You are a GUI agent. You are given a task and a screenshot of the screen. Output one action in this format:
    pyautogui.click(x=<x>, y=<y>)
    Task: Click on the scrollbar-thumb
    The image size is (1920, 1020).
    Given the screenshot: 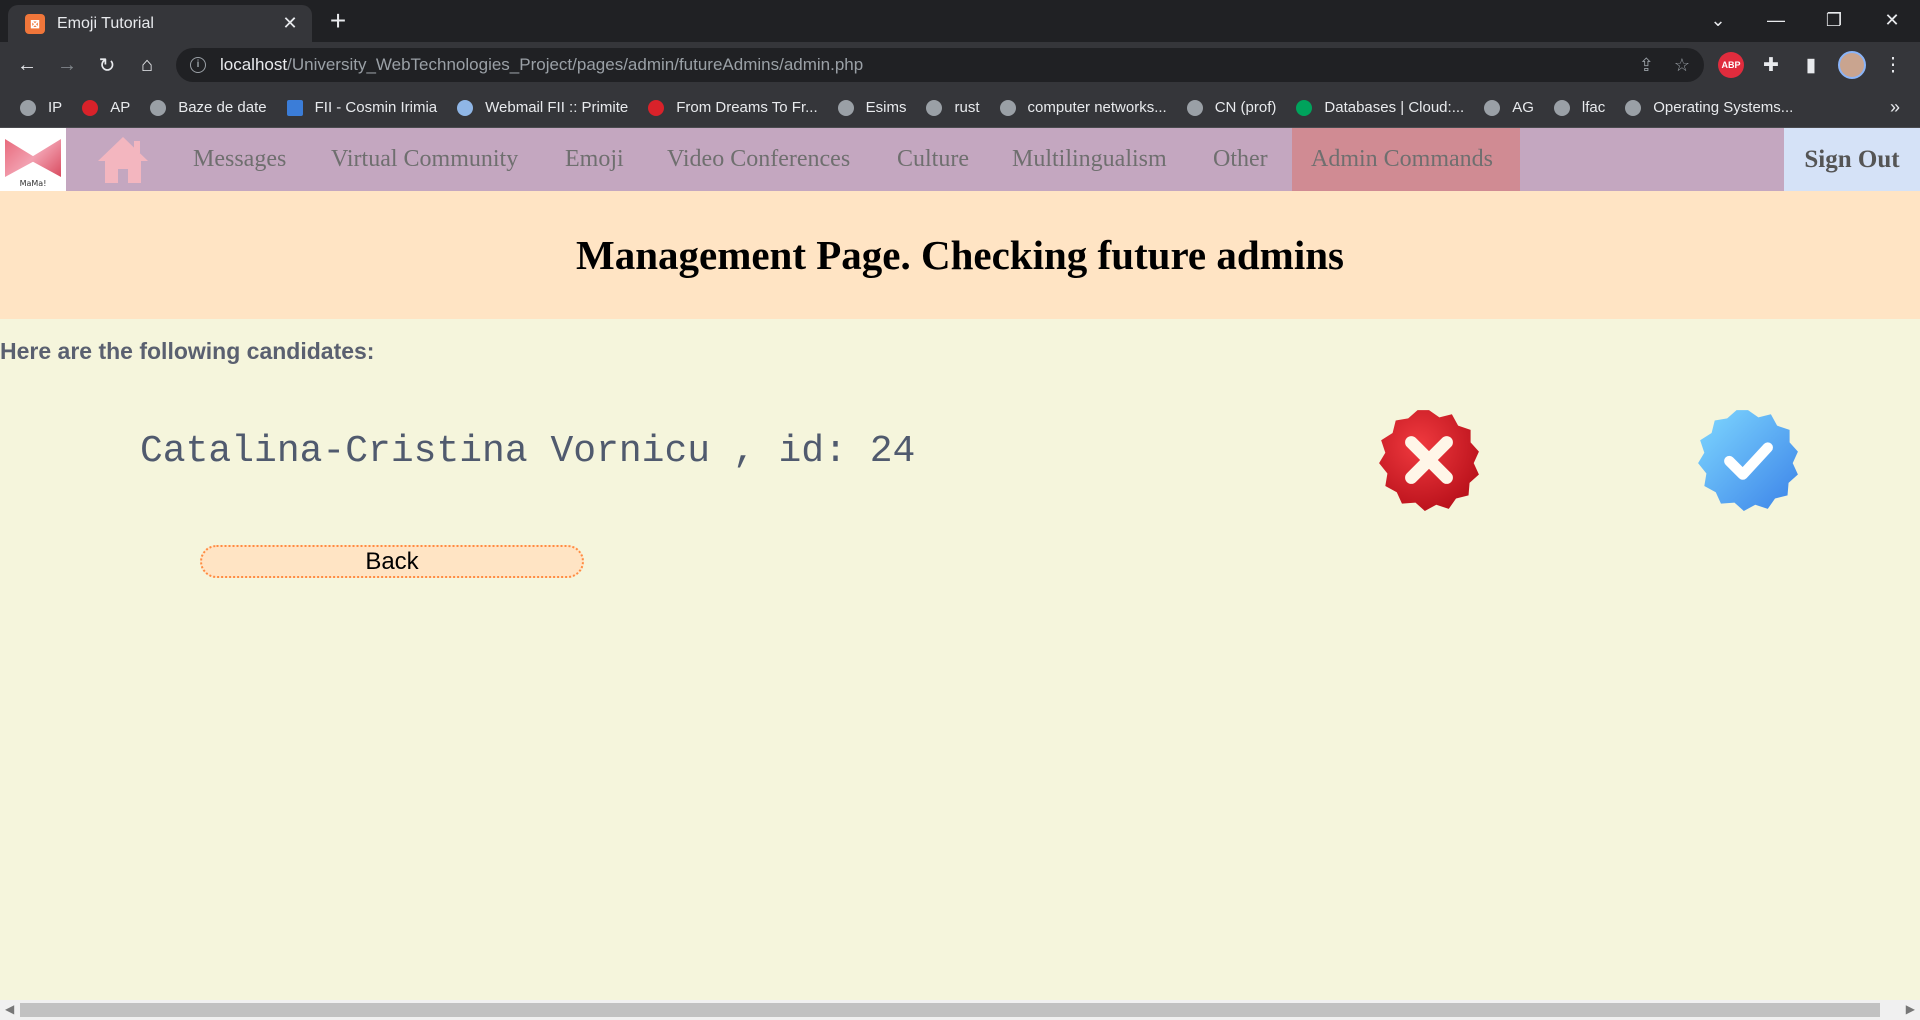 What is the action you would take?
    pyautogui.click(x=950, y=1010)
    